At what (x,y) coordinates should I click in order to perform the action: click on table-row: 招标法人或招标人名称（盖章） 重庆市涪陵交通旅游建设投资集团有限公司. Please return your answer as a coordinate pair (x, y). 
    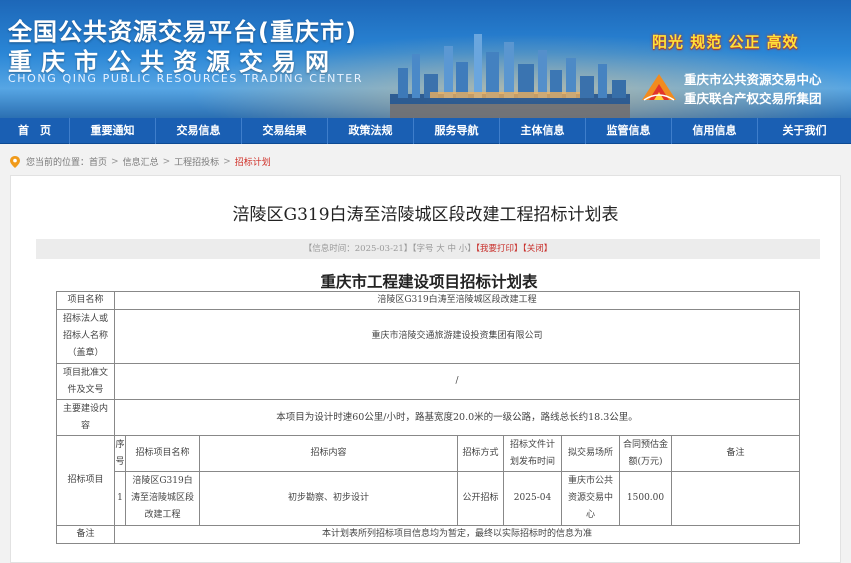
    Looking at the image, I should click on (428, 336).